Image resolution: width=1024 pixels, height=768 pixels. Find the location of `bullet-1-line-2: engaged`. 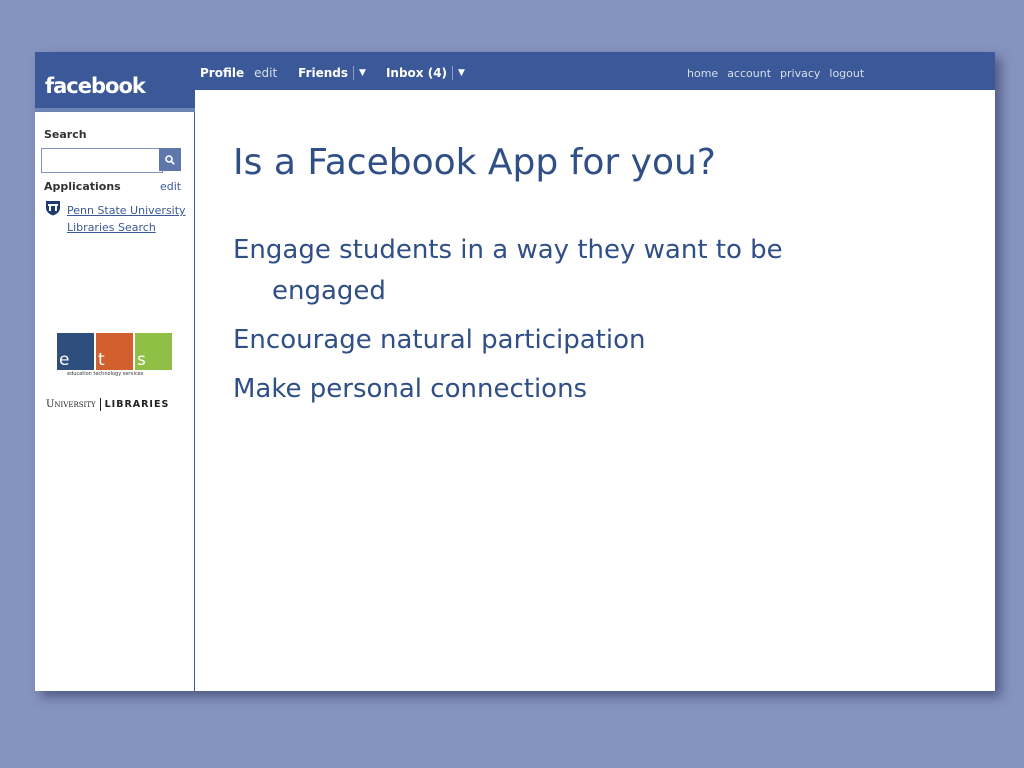

bullet-1-line-2: engaged is located at coordinates (329, 291).